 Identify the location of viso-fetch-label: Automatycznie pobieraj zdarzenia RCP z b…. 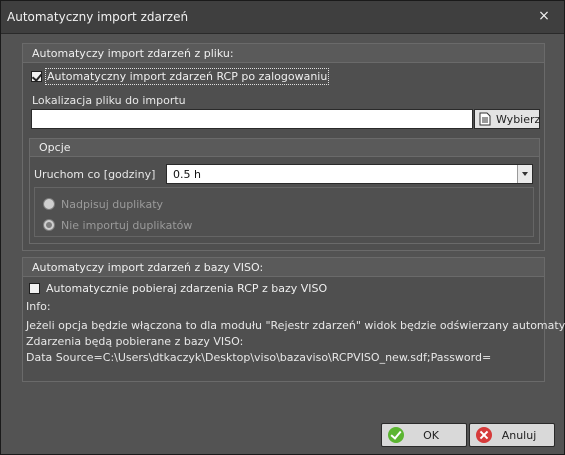
(186, 288).